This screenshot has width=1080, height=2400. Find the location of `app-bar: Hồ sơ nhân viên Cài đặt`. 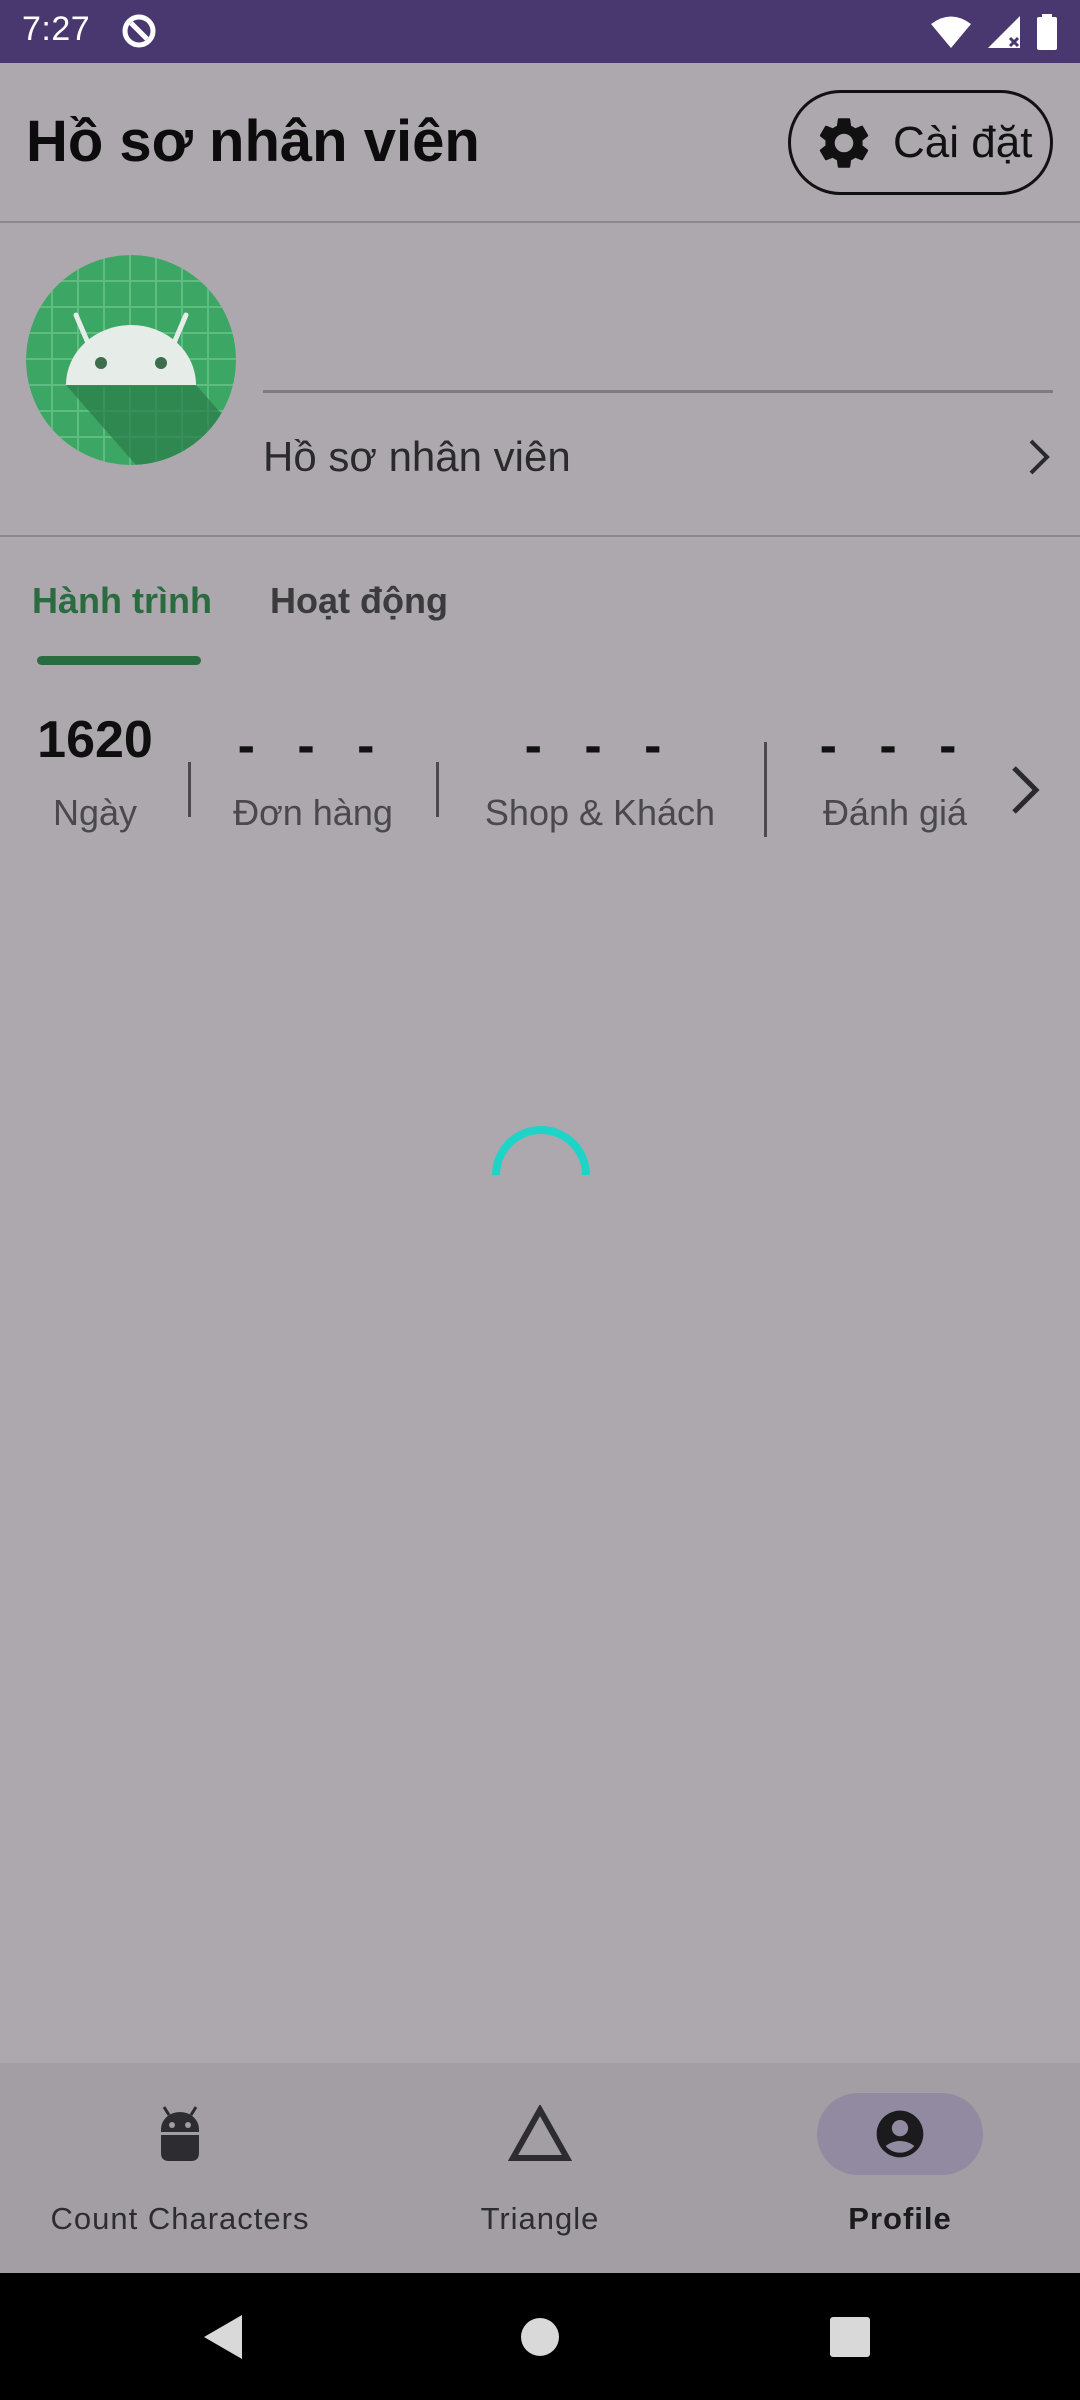

app-bar: Hồ sơ nhân viên Cài đặt is located at coordinates (540, 143).